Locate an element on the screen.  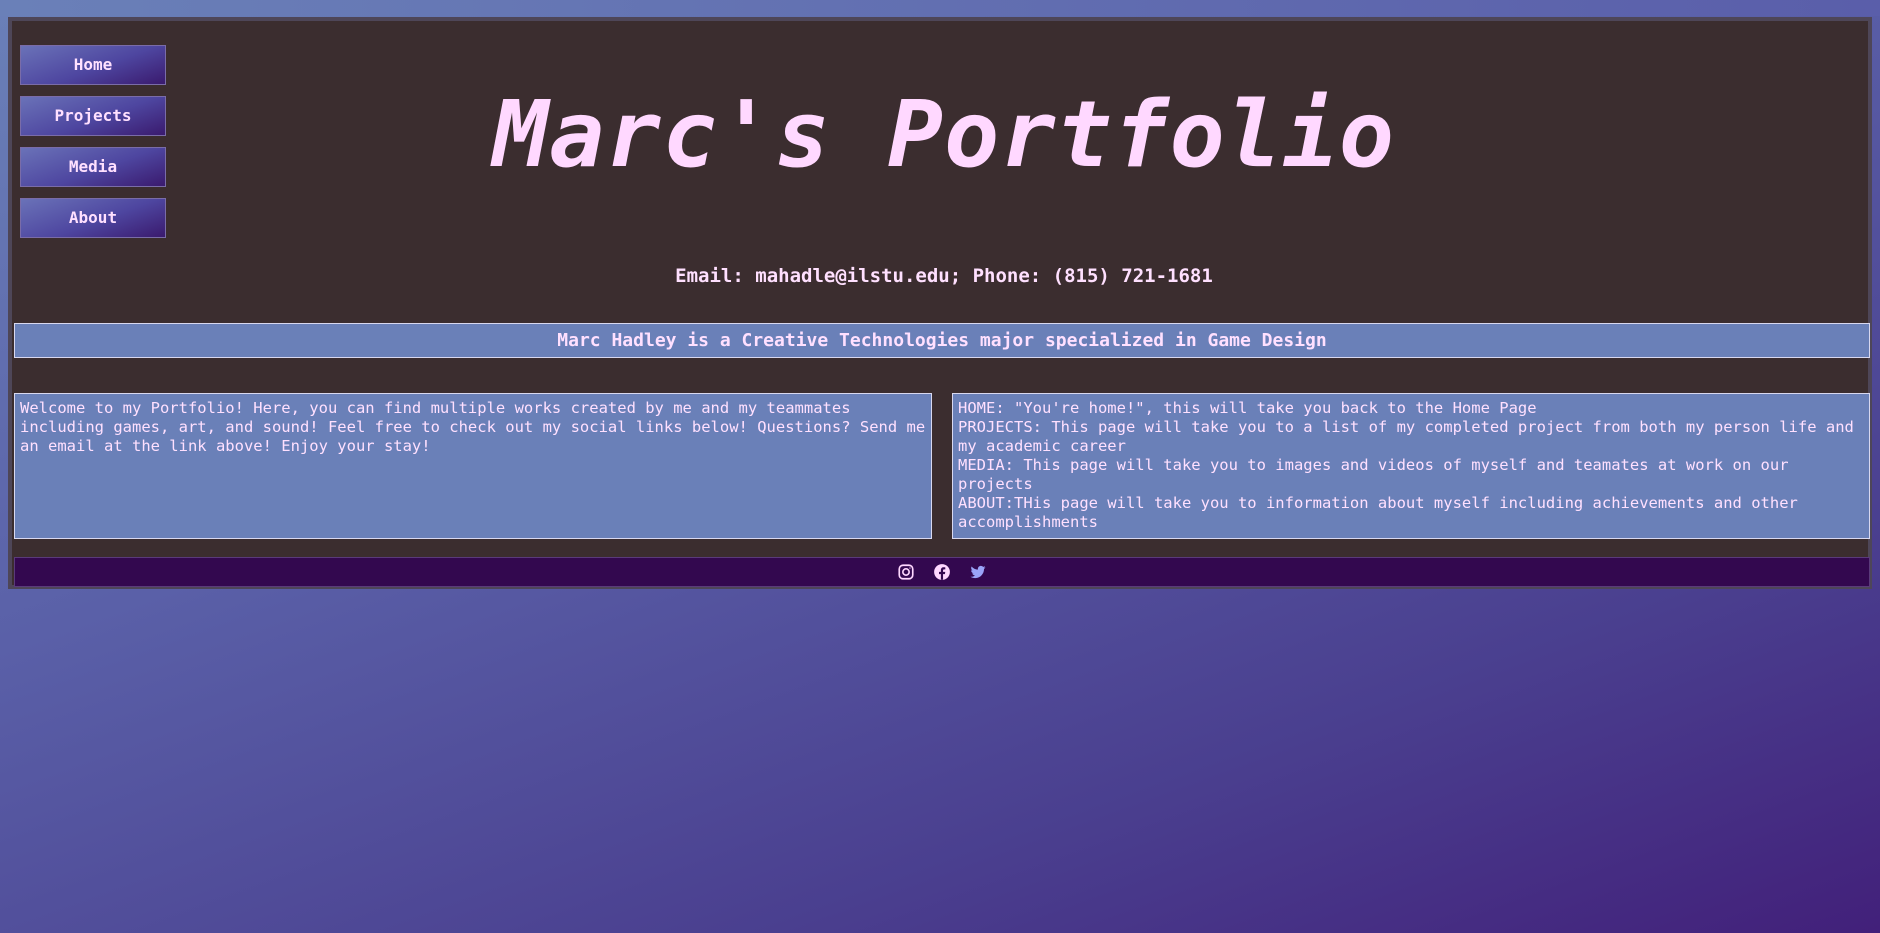
facebook-icon is located at coordinates (942, 572).